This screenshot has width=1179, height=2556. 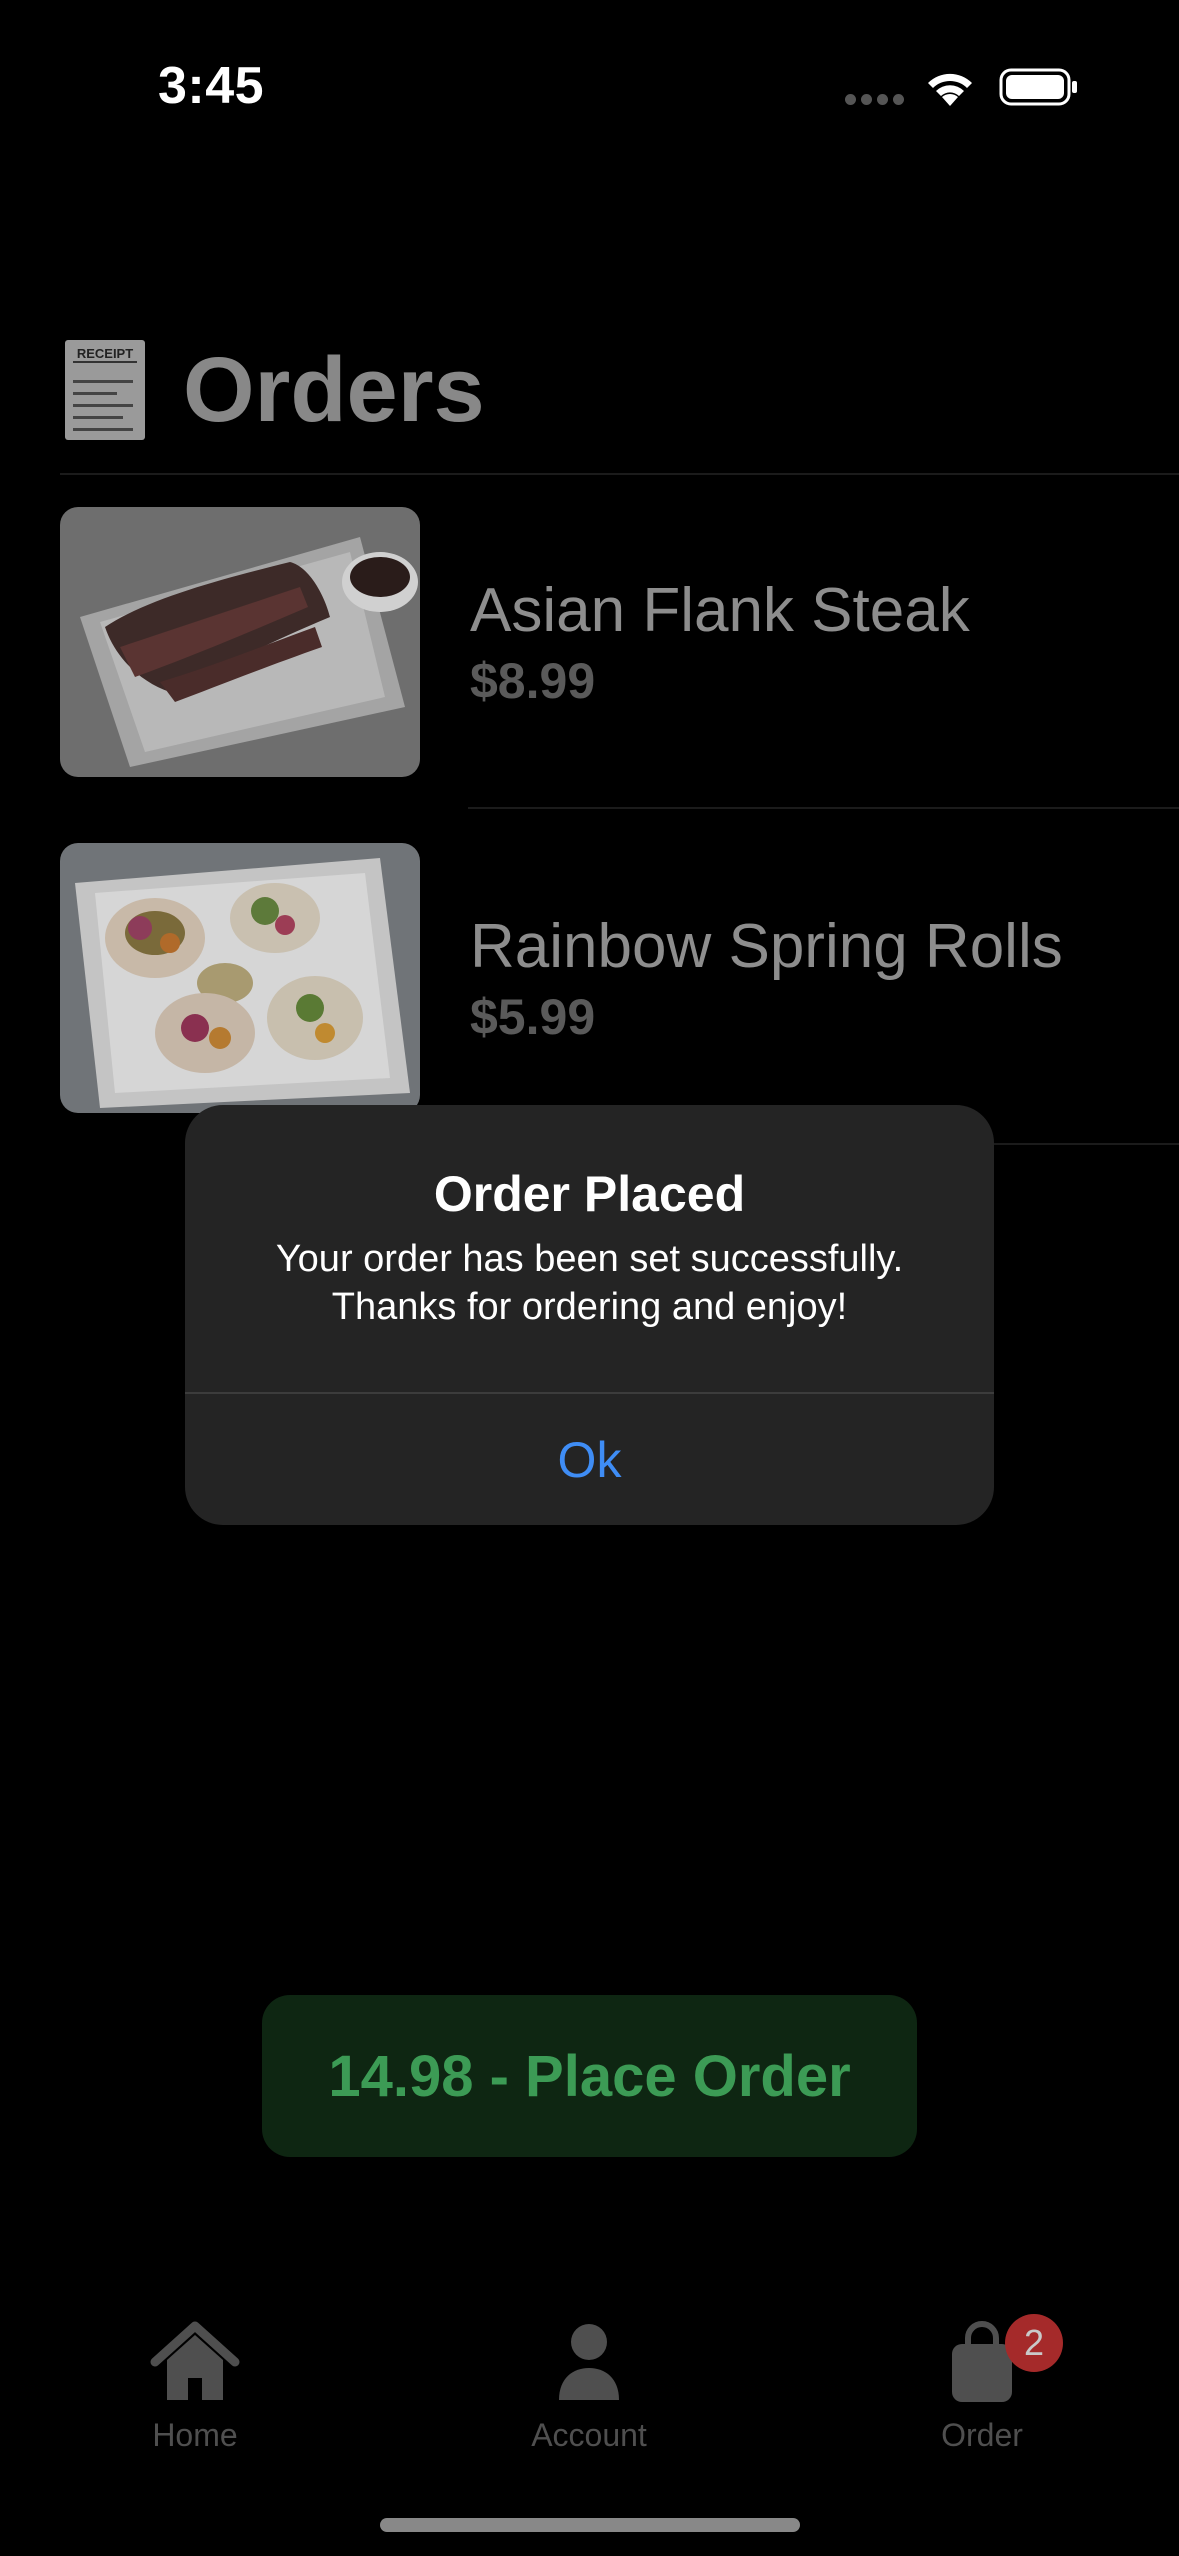 What do you see at coordinates (240, 642) in the screenshot?
I see `flank-steak-photo` at bounding box center [240, 642].